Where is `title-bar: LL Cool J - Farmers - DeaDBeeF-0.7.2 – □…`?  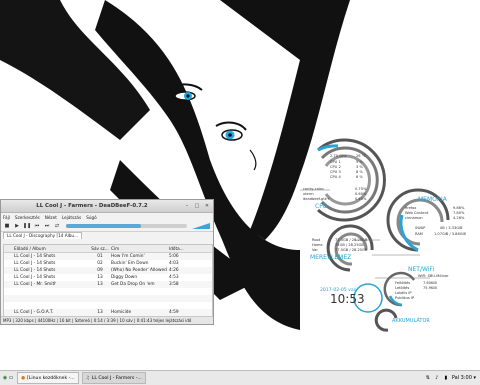
title-bar: LL Cool J - Farmers - DeaDBeeF-0.7.2 – □… is located at coordinates (107, 206).